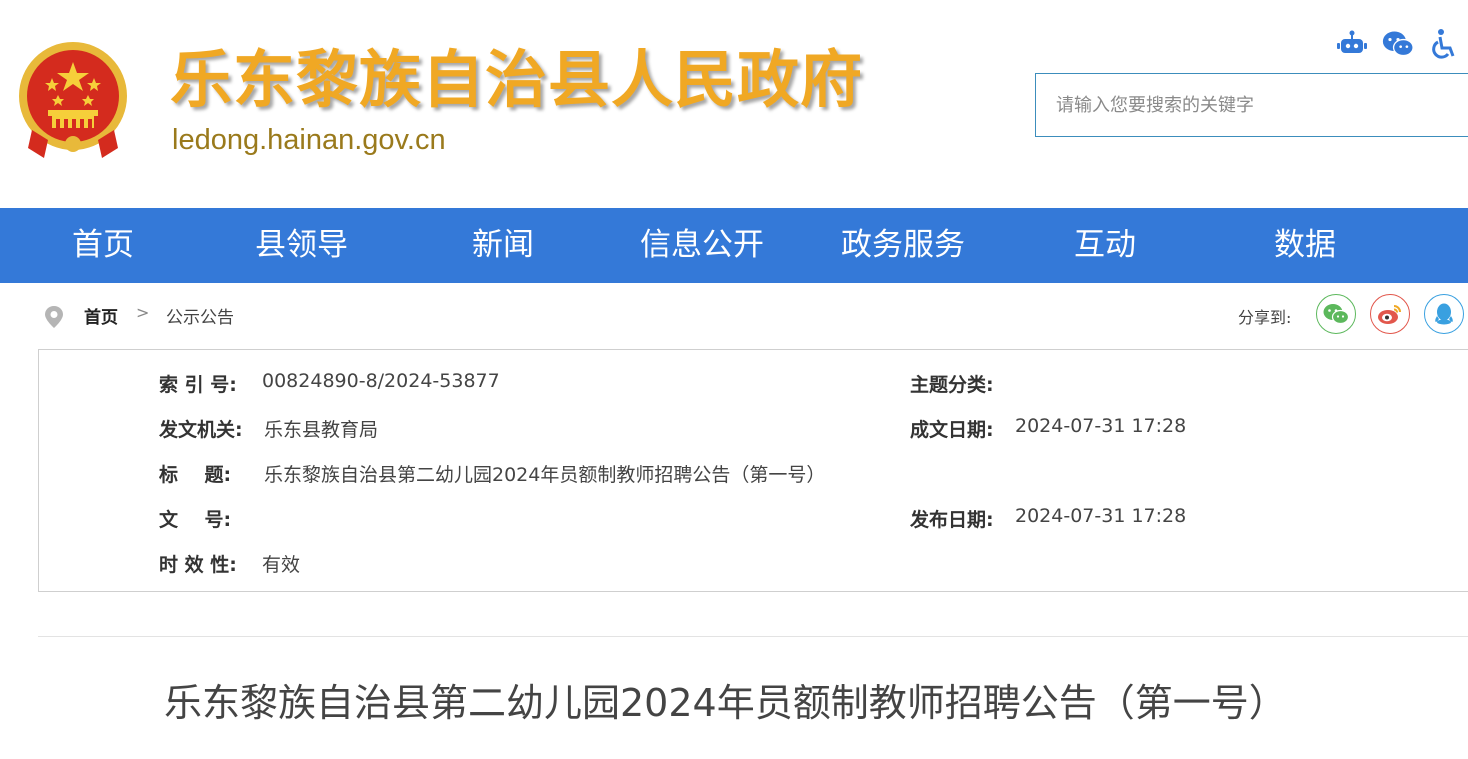 The width and height of the screenshot is (1468, 759). Describe the element at coordinates (321, 430) in the screenshot. I see `issuing-agency-value: 乐东县教育局` at that location.